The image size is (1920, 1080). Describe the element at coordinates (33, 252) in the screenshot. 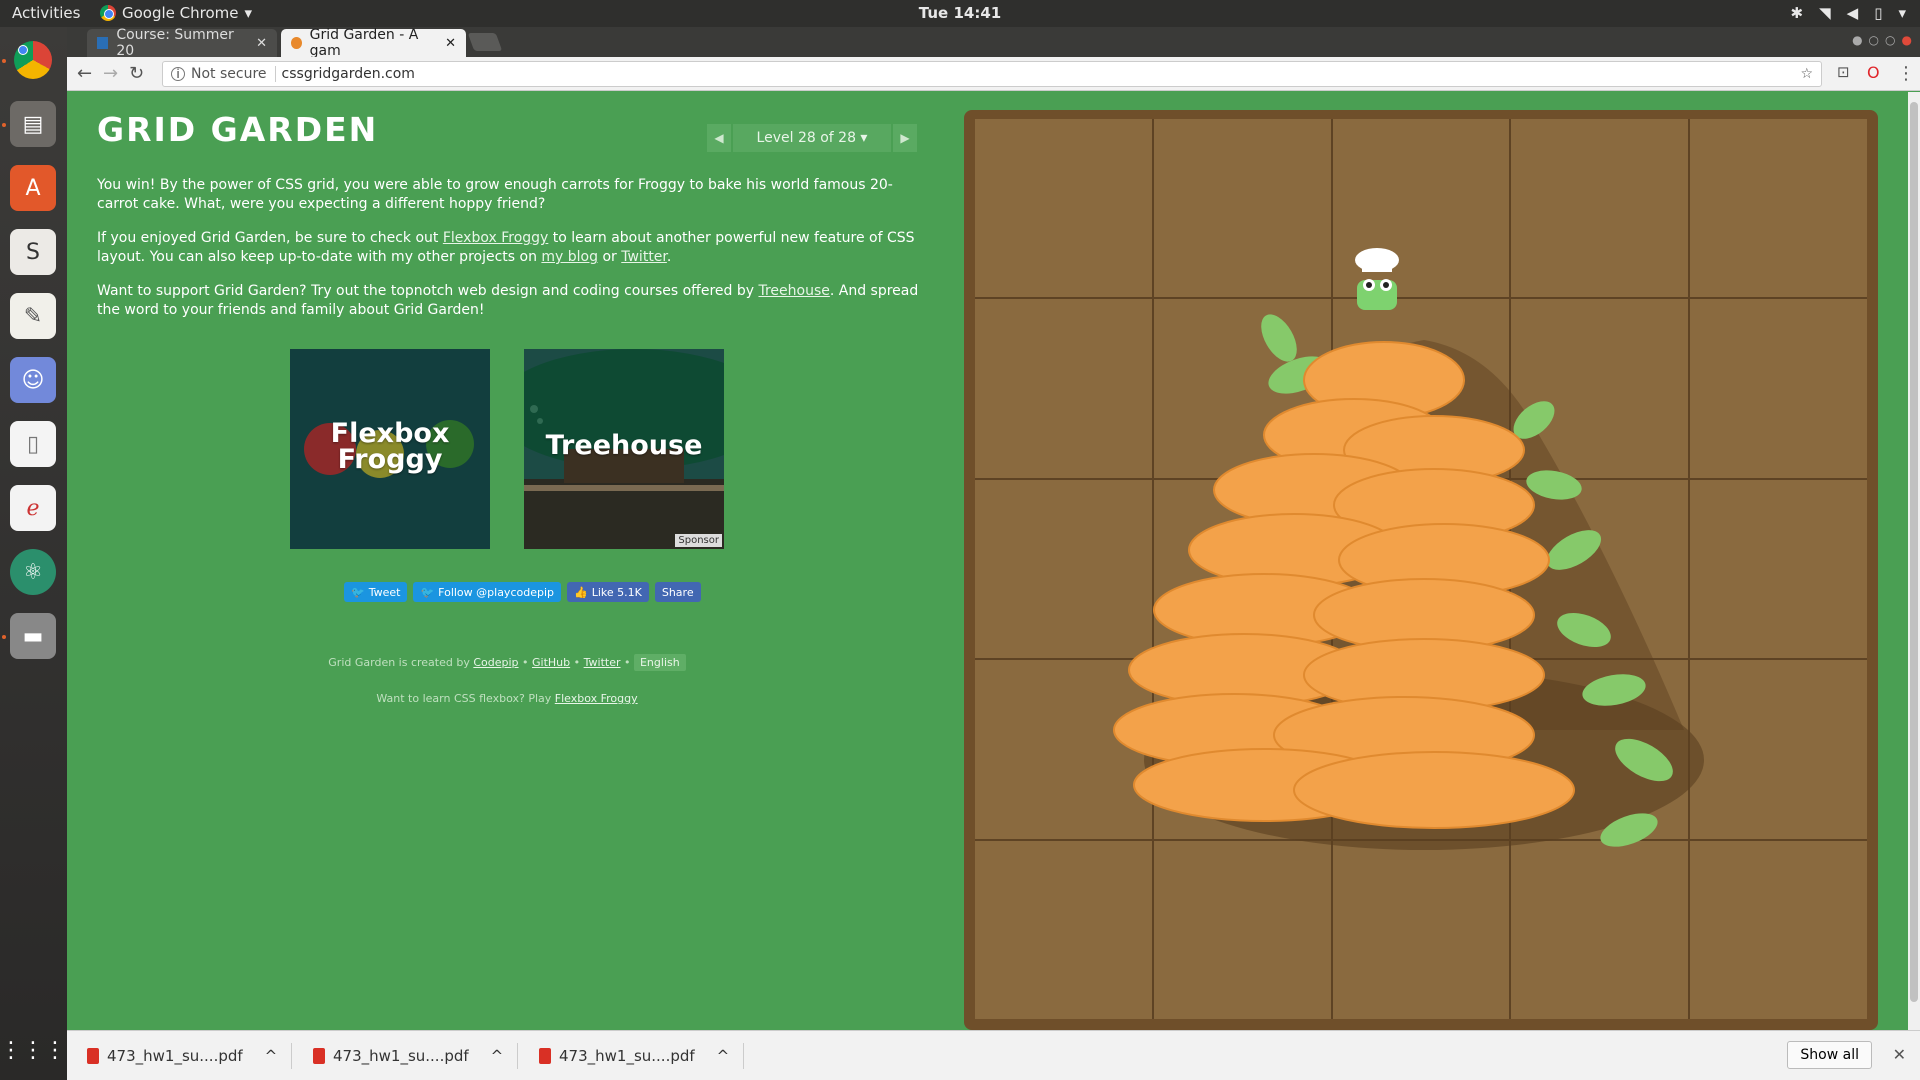

I see `dock-slack: S` at that location.